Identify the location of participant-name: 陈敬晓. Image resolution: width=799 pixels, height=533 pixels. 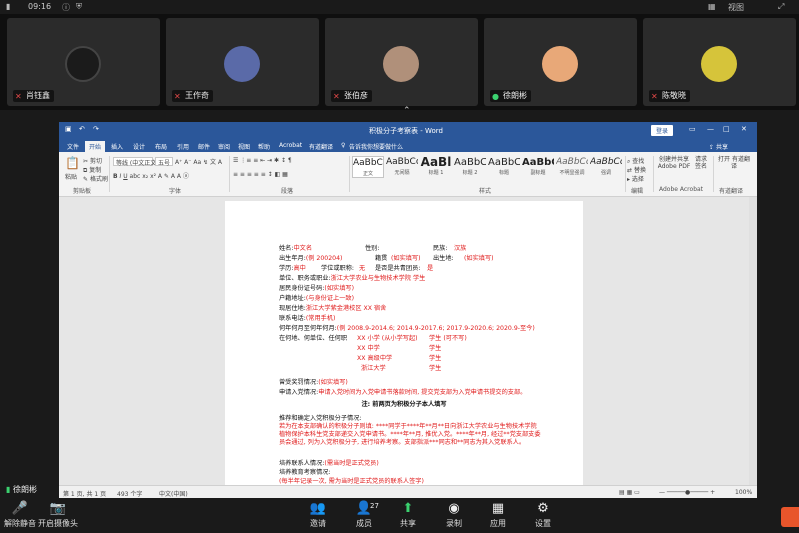
(674, 95).